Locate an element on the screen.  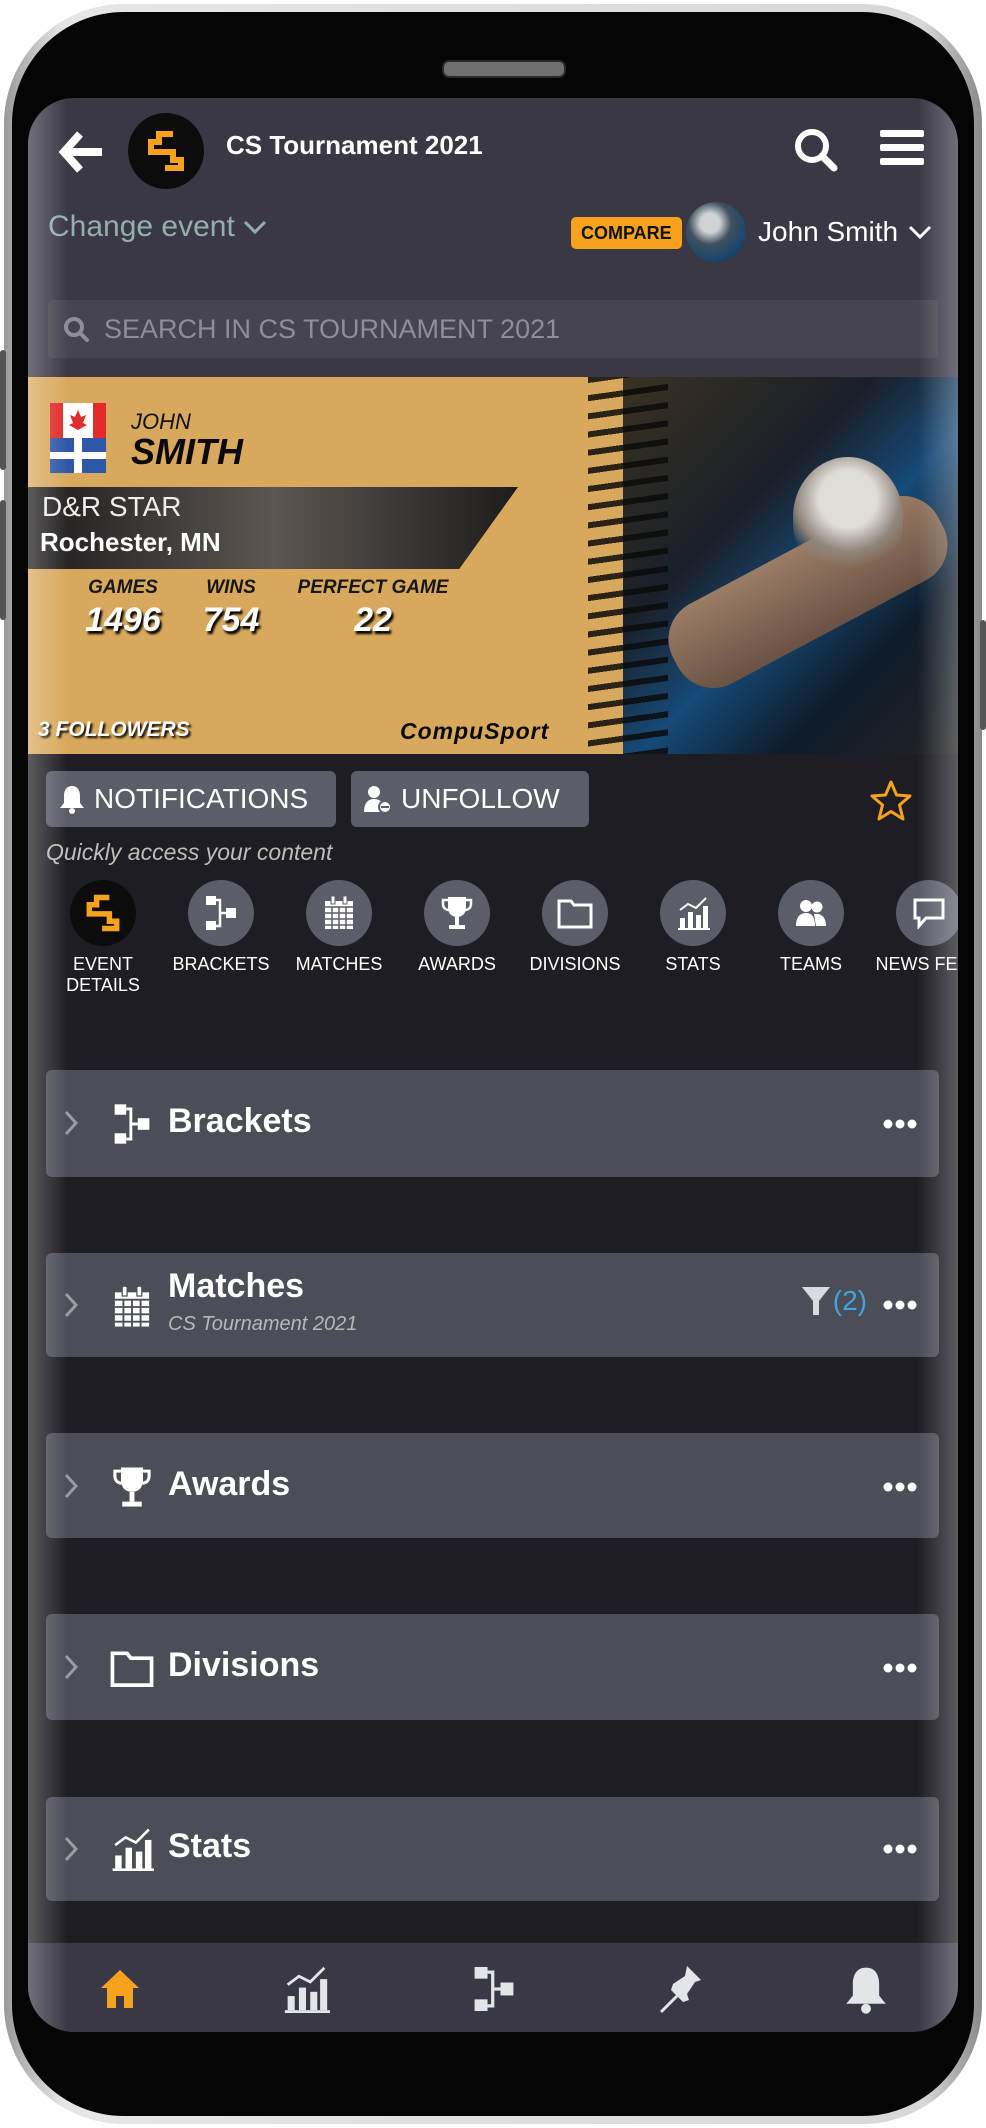
trophy-icon is located at coordinates (457, 913).